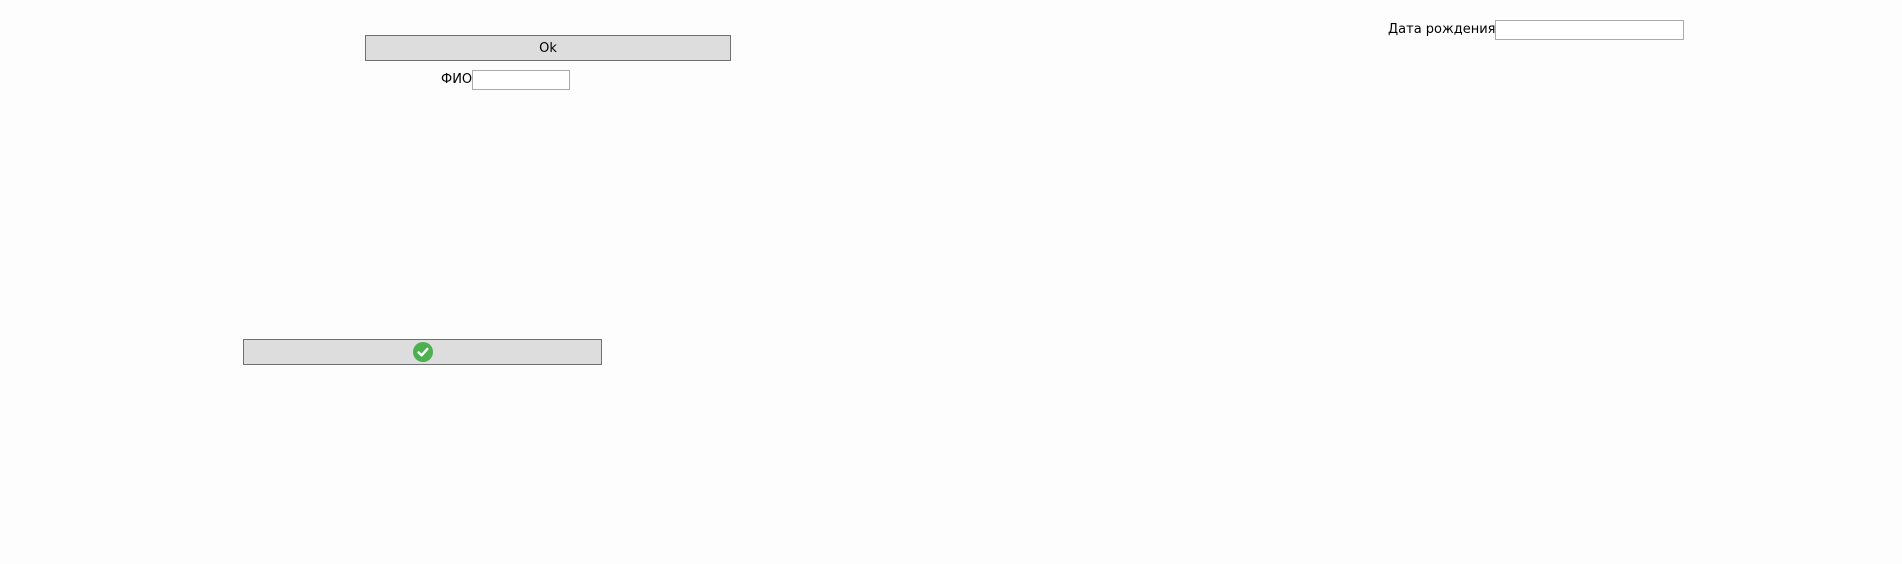 This screenshot has height=564, width=1902. I want to click on fio-field-row: ФИО, so click(506, 80).